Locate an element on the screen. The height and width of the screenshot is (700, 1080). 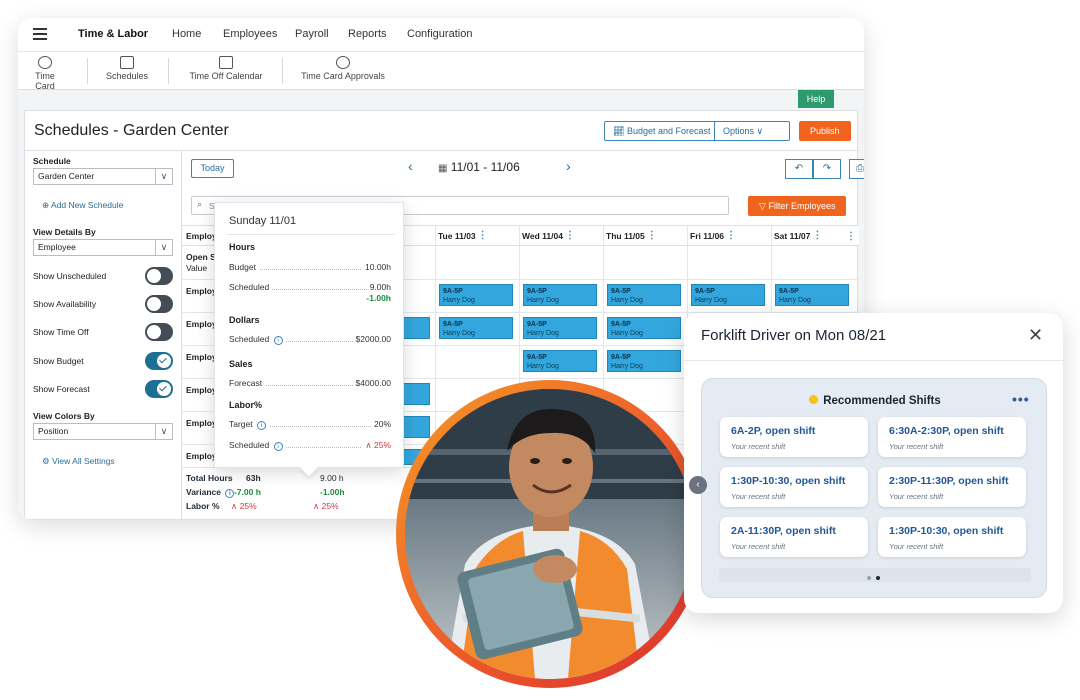
show-time-off-toggle is located at coordinates (159, 332).